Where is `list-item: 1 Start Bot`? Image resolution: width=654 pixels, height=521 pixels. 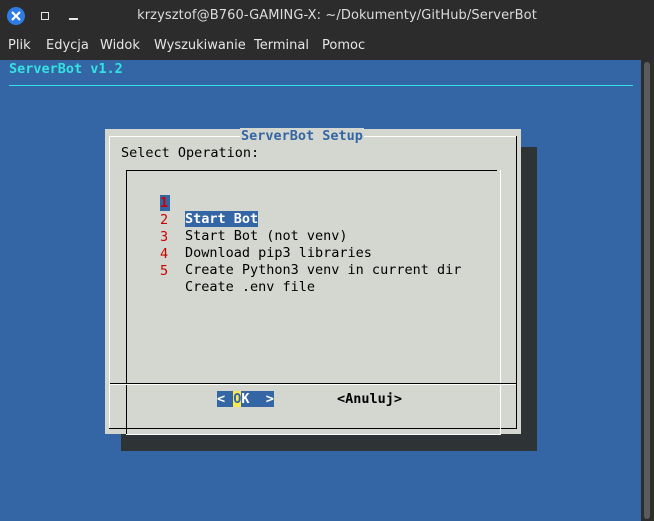
list-item: 1 Start Bot is located at coordinates (209, 203).